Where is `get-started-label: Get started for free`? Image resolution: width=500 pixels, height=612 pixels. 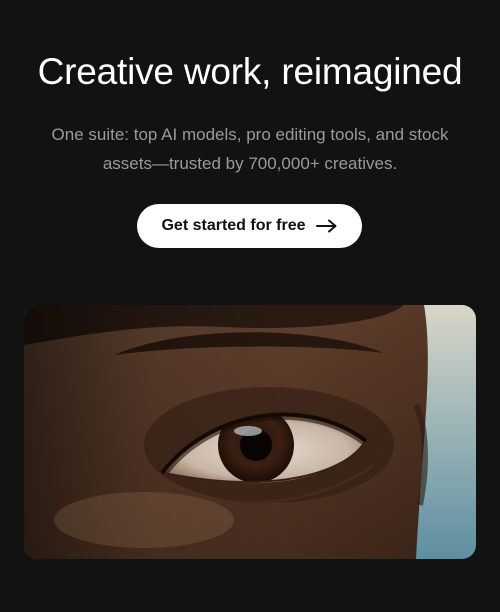 get-started-label: Get started for free is located at coordinates (233, 225).